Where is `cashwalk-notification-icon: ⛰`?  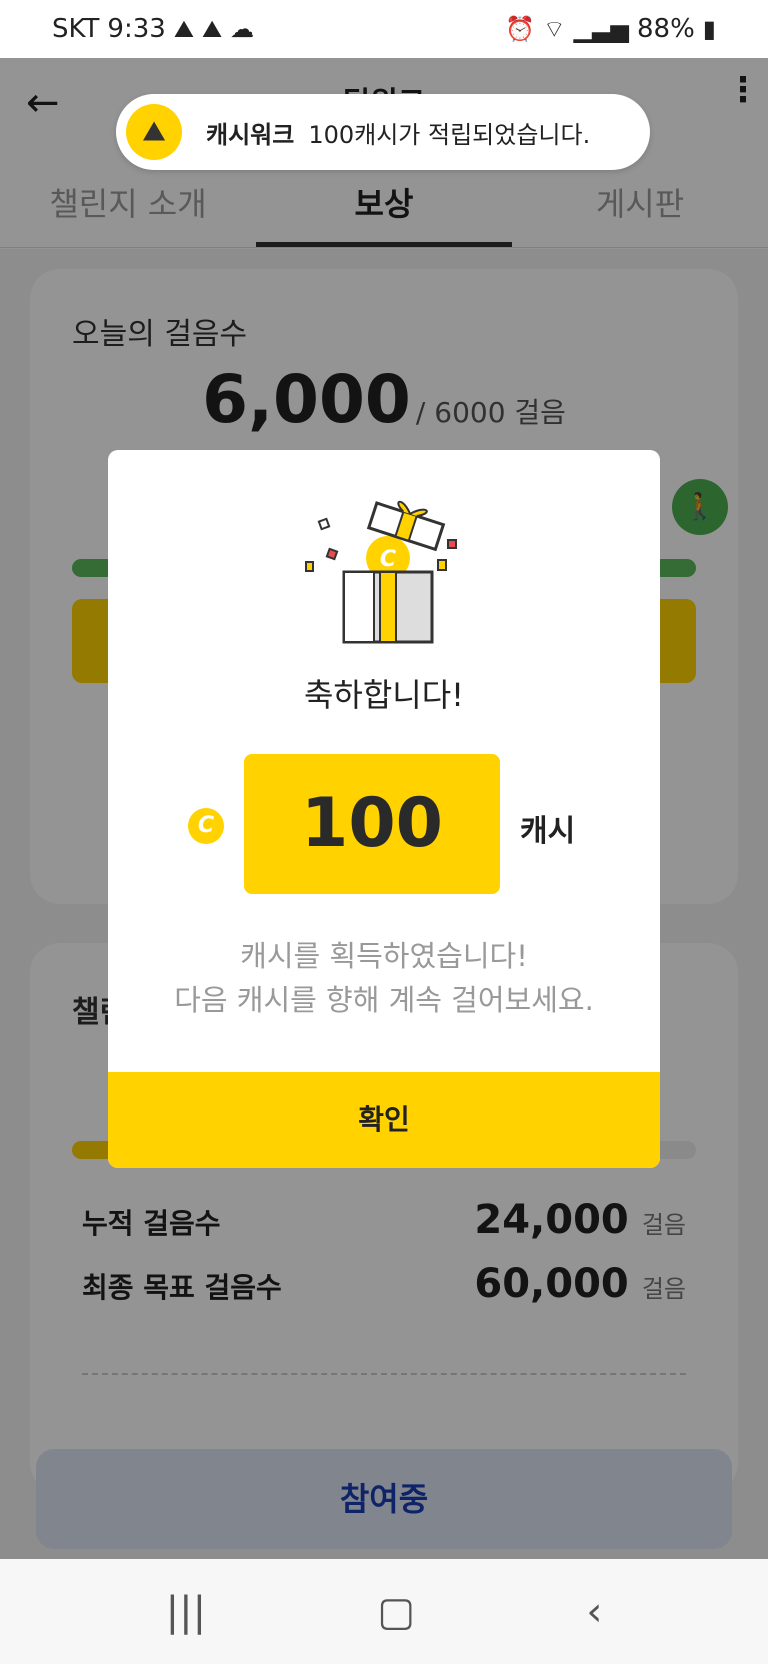
cashwalk-notification-icon: ⛰ is located at coordinates (183, 29).